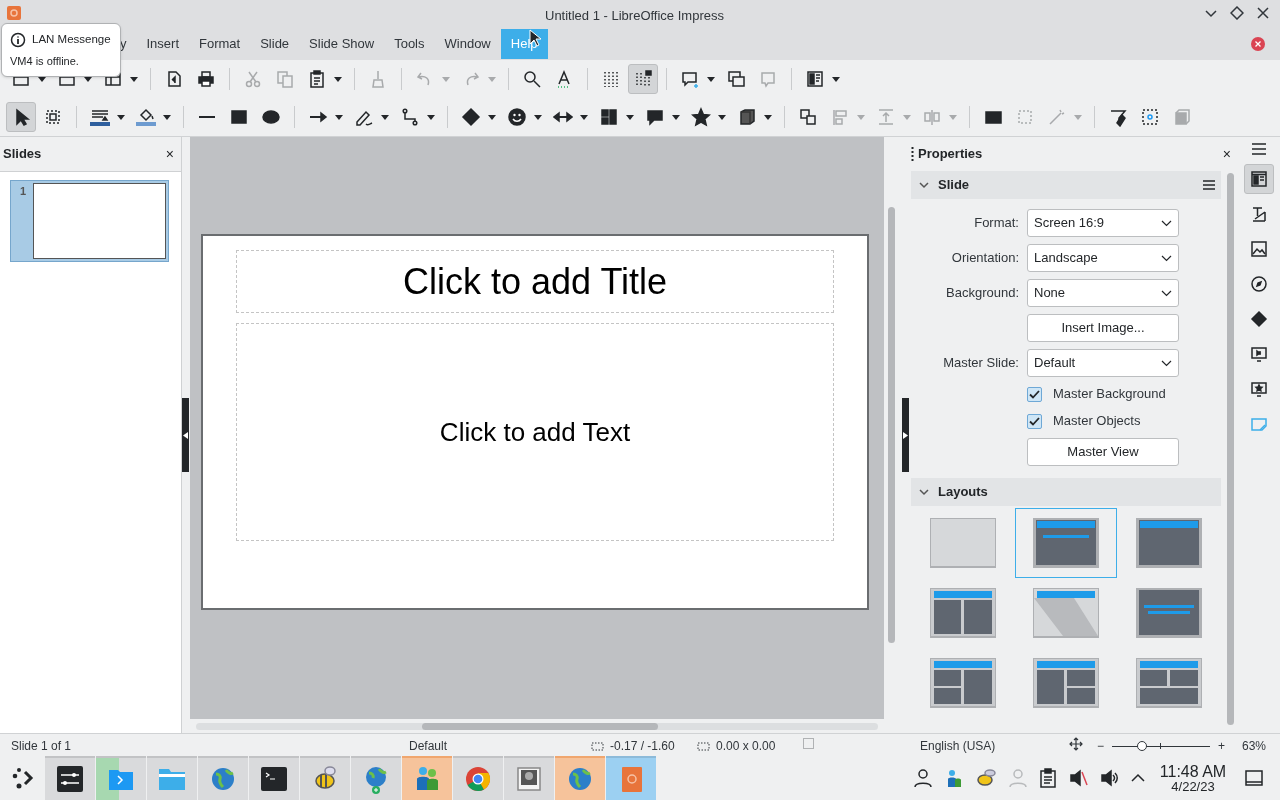 This screenshot has width=1280, height=800. What do you see at coordinates (1193, 778) in the screenshot?
I see `clock: 11:48 AM 4/22/23` at bounding box center [1193, 778].